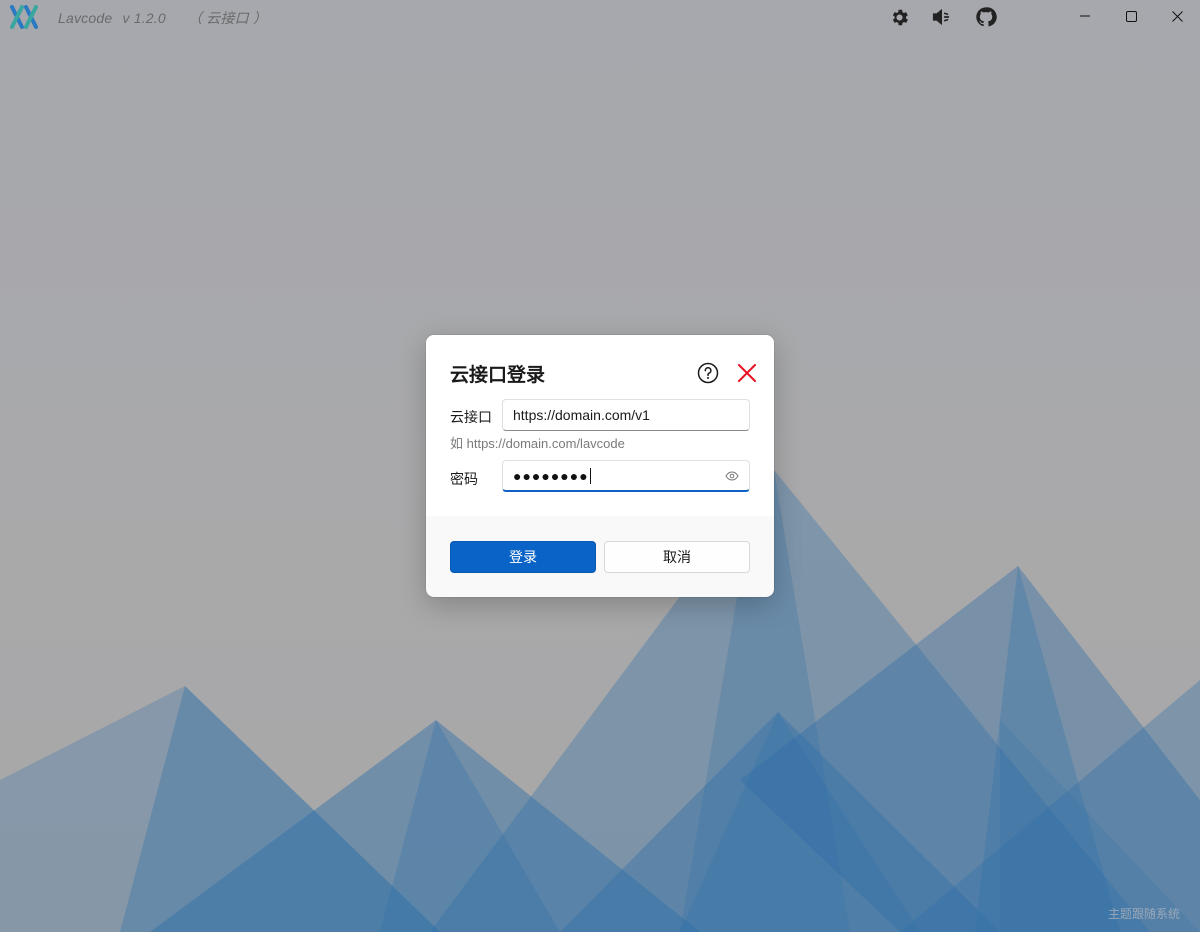 Image resolution: width=1200 pixels, height=932 pixels. I want to click on maximize-icon, so click(1131, 16).